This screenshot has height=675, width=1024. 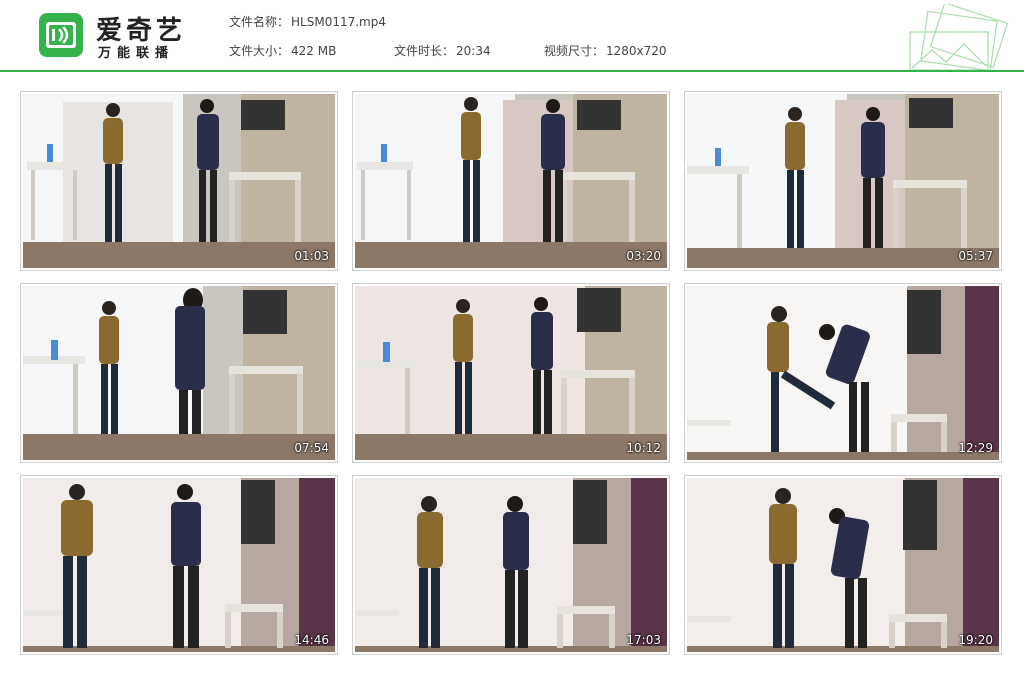 I want to click on thumbnail-frame: 12:29, so click(x=843, y=373).